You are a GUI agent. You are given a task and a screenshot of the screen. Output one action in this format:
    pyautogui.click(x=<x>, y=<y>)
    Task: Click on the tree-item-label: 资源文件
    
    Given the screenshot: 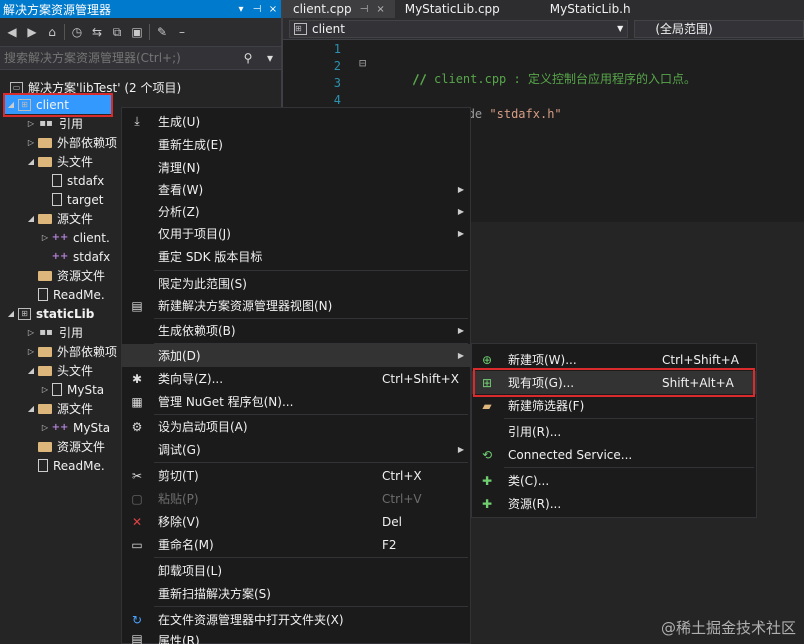 What is the action you would take?
    pyautogui.click(x=81, y=276)
    